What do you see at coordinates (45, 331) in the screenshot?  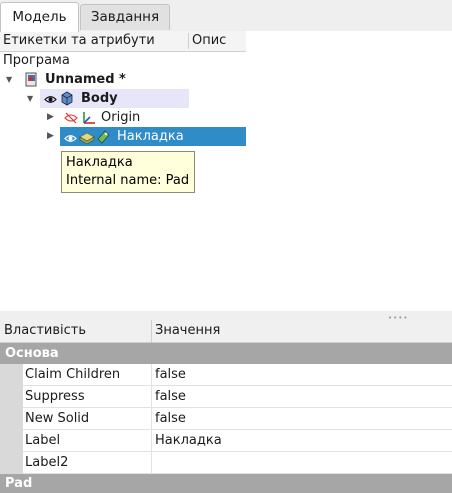 I see `property-column-name: Властивість` at bounding box center [45, 331].